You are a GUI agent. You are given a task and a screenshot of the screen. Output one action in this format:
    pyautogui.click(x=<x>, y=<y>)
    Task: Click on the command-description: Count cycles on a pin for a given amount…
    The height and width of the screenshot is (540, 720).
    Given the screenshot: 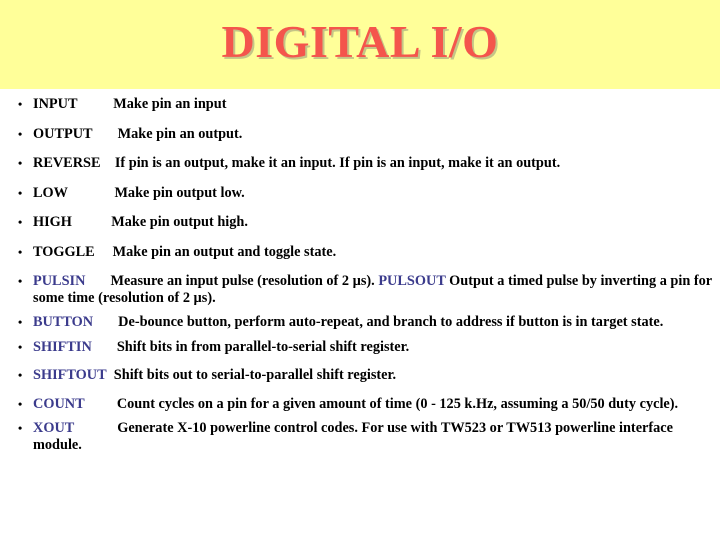 What is the action you would take?
    pyautogui.click(x=397, y=403)
    